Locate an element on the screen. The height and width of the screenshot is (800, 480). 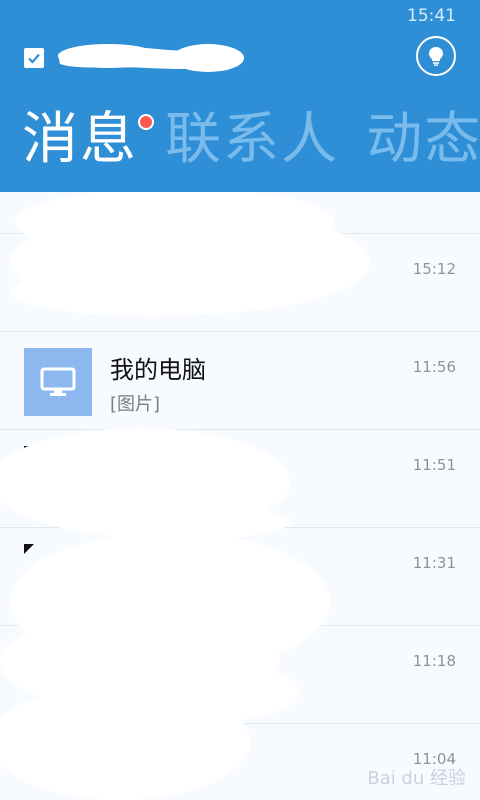
lightbulb-icon is located at coordinates (436, 56).